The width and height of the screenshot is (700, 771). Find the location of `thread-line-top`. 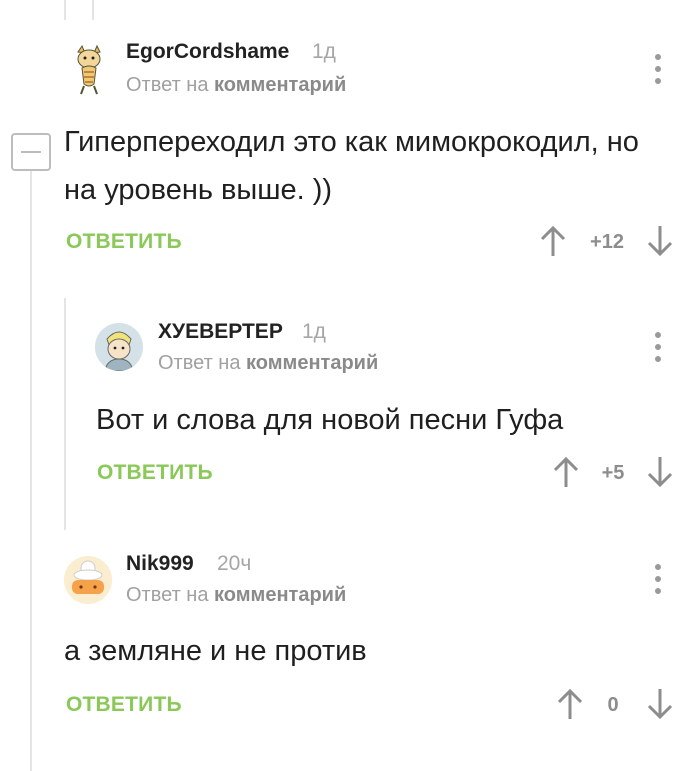

thread-line-top is located at coordinates (65, 10).